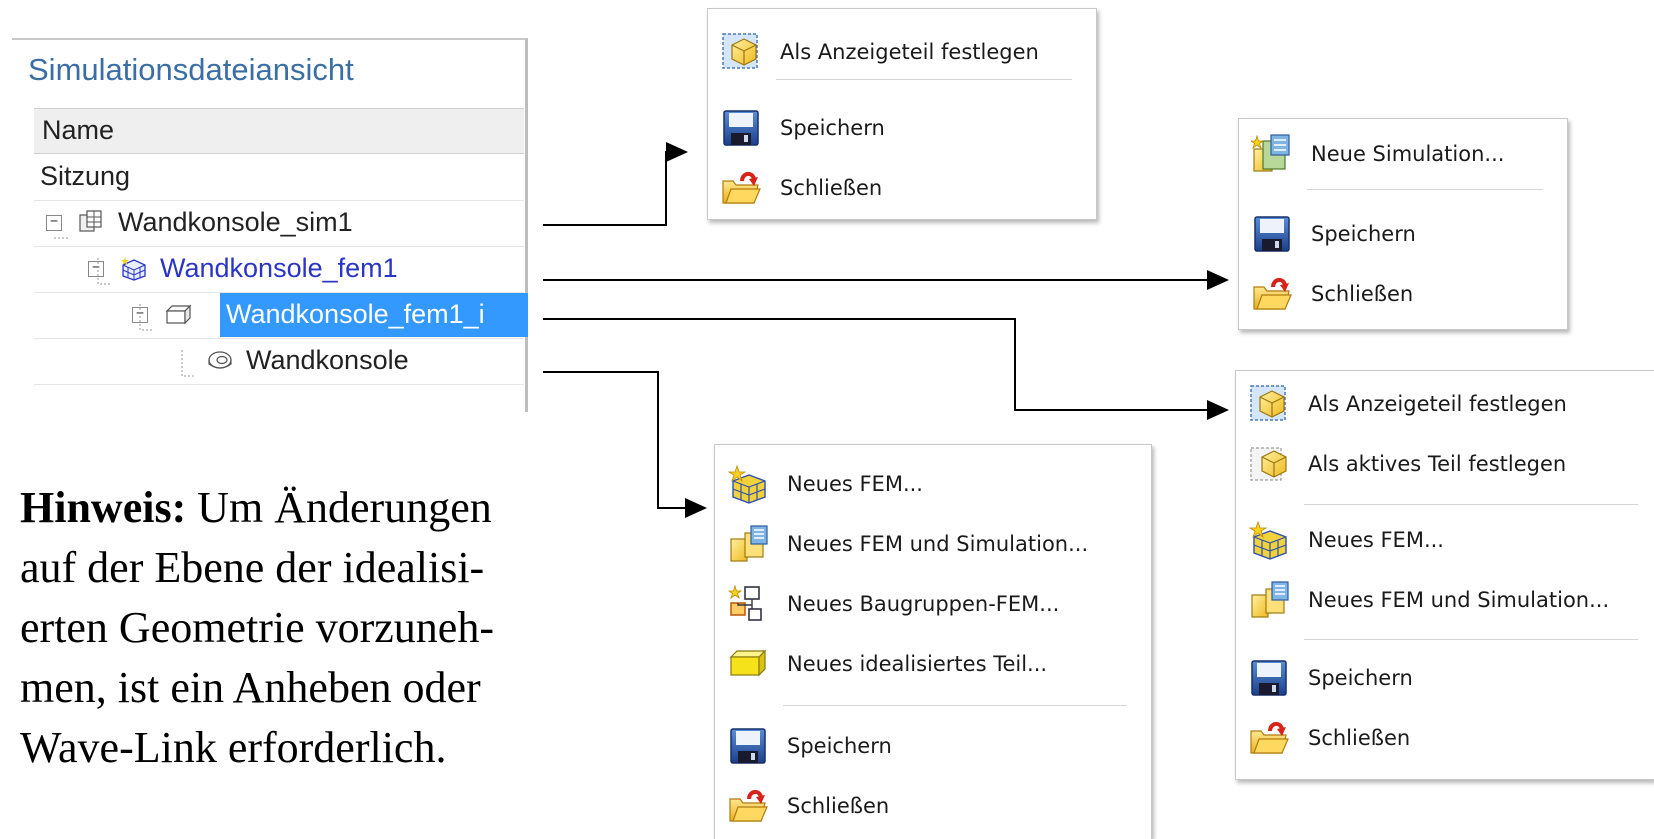 The width and height of the screenshot is (1654, 839). I want to click on hint-text-line-3: erten Geometrie vorzuneh-, so click(257, 627).